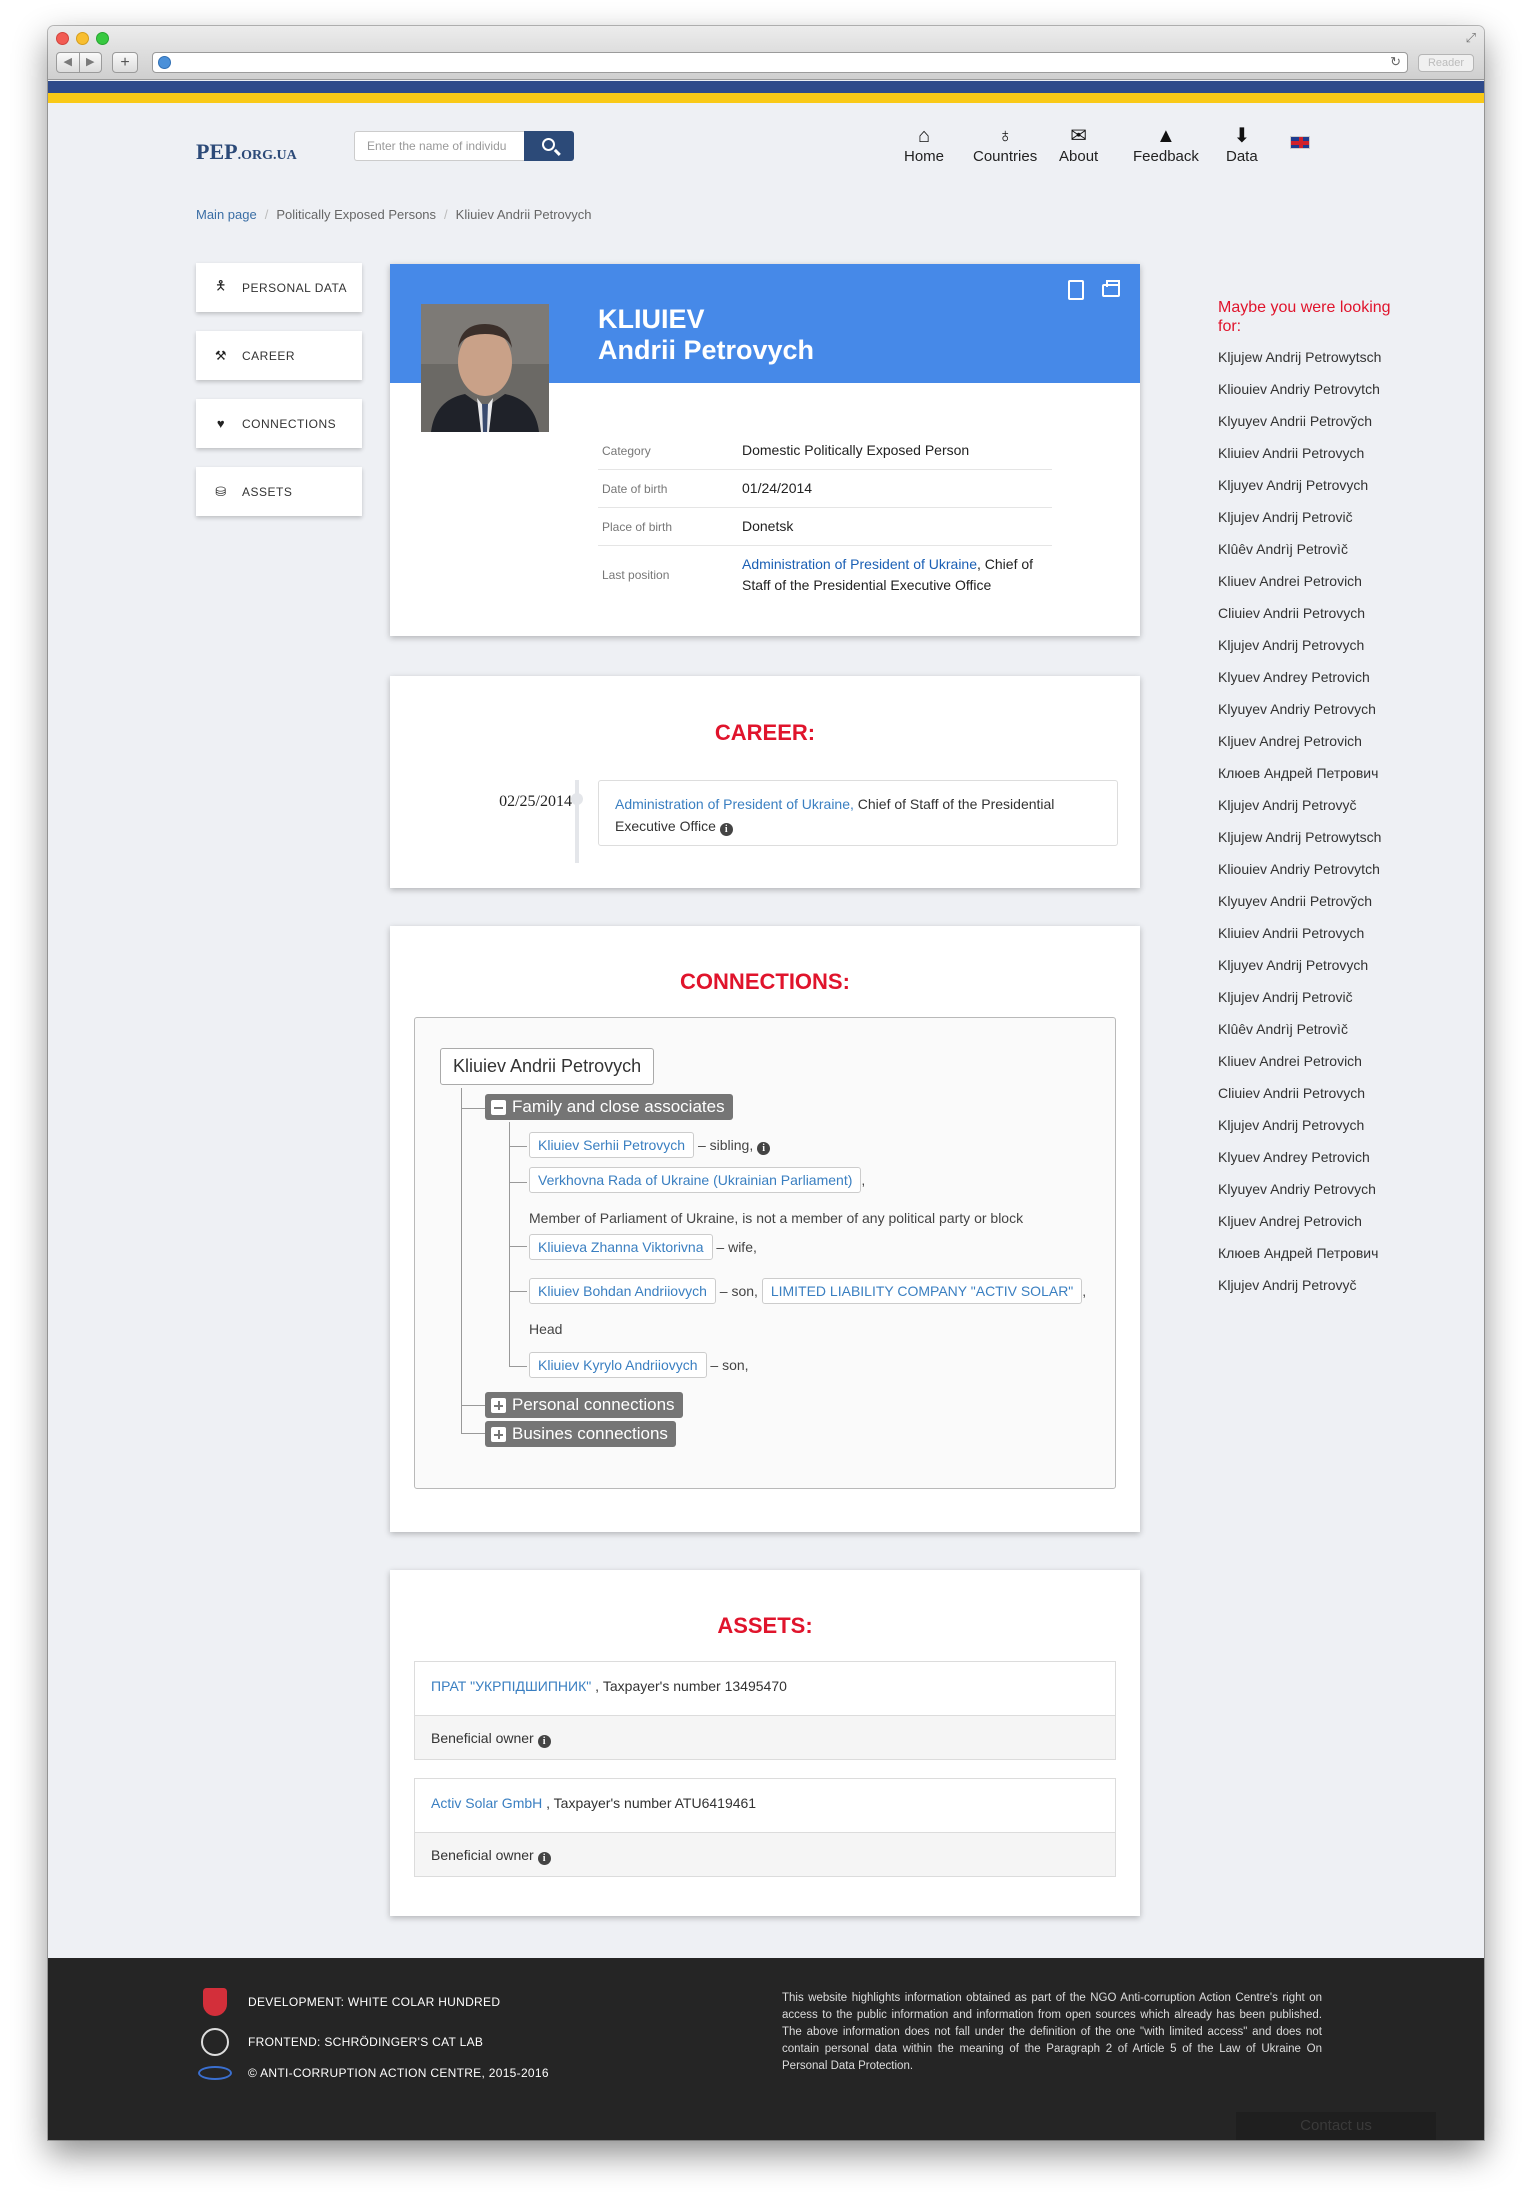 Image resolution: width=1532 pixels, height=2210 pixels. I want to click on group-family-label: Family and close associates, so click(618, 1106).